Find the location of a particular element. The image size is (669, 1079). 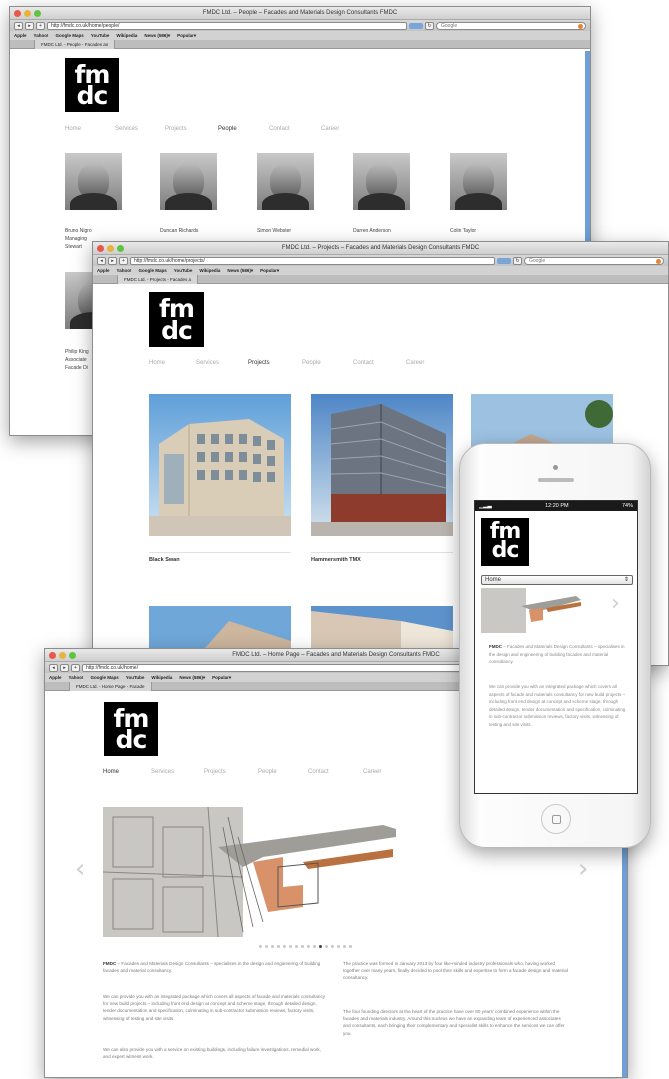

person-name: Bruno Nigro is located at coordinates (78, 231).